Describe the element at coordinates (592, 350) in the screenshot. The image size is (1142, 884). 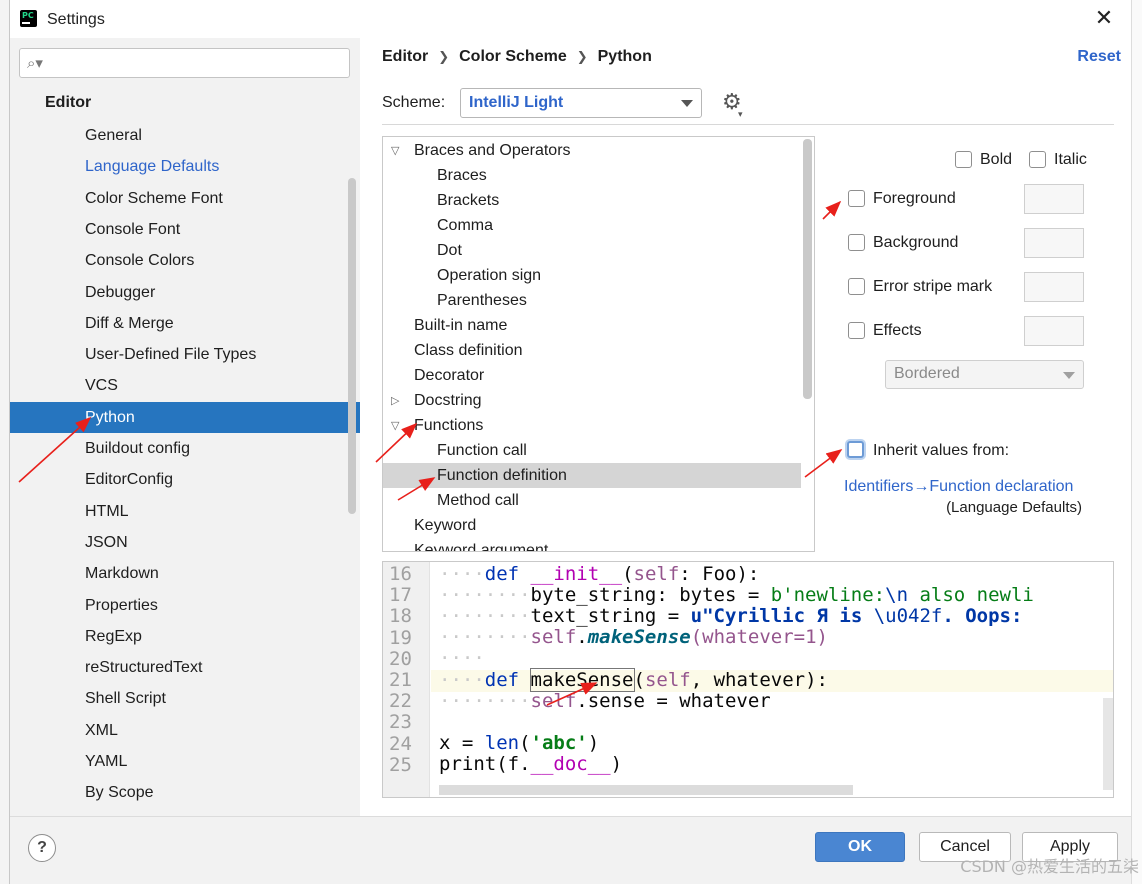
I see `tree-node: Class definition` at that location.